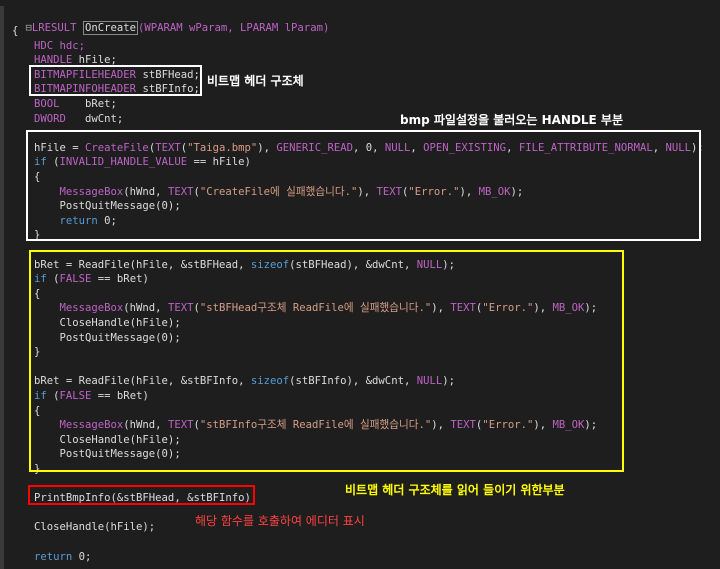  What do you see at coordinates (233, 28) in the screenshot?
I see `function-params: (WPARAM wParam, LPARAM lParam)` at bounding box center [233, 28].